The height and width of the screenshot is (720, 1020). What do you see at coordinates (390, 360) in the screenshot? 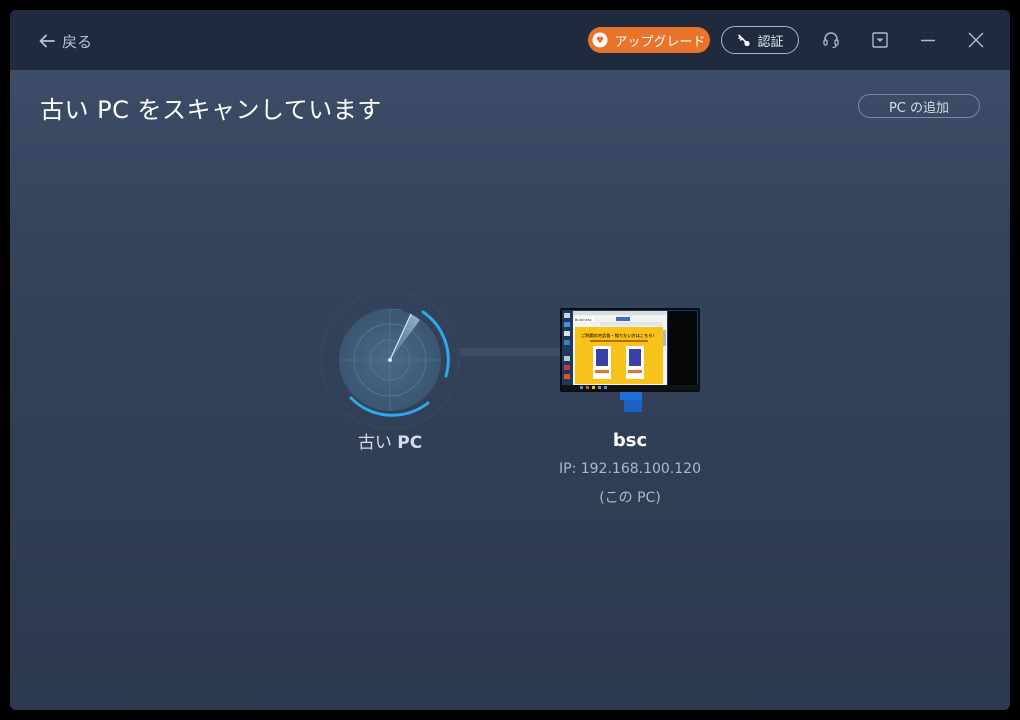
I see `radar-icon` at bounding box center [390, 360].